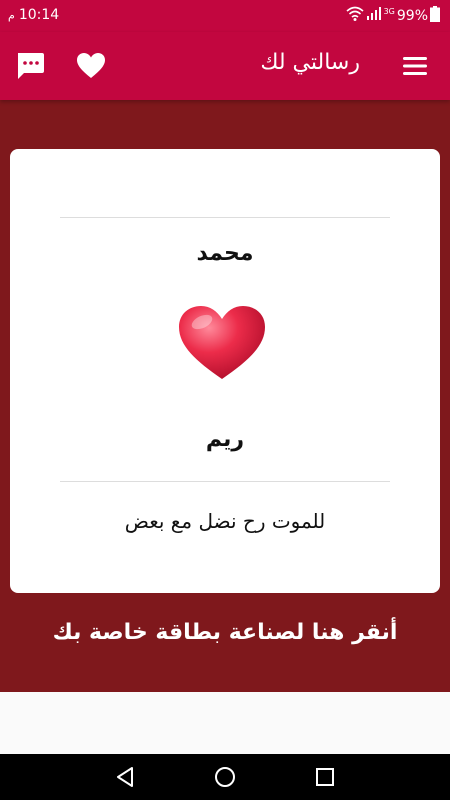 This screenshot has width=450, height=800. I want to click on status-ampm: م, so click(11, 15).